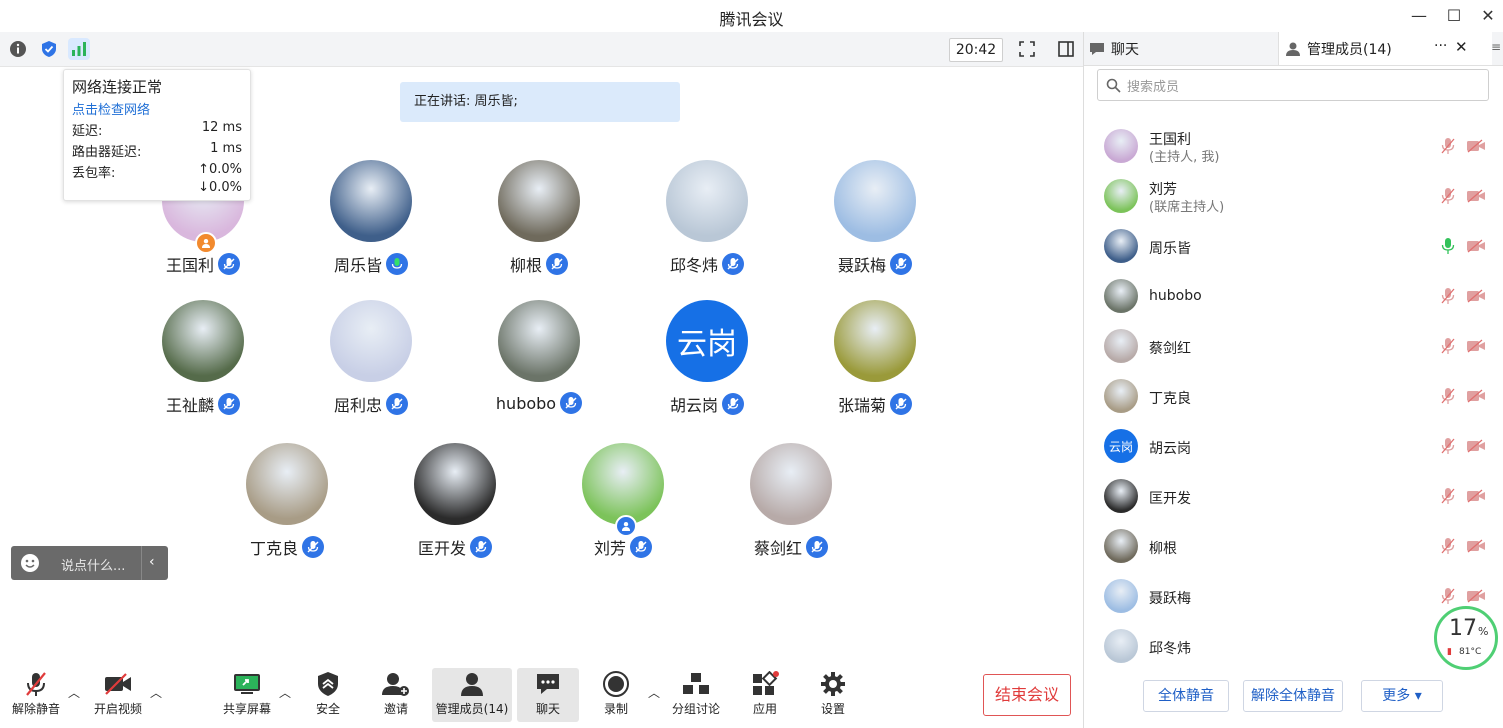 This screenshot has height=728, width=1503. I want to click on member-name: hubobo, so click(1175, 296).